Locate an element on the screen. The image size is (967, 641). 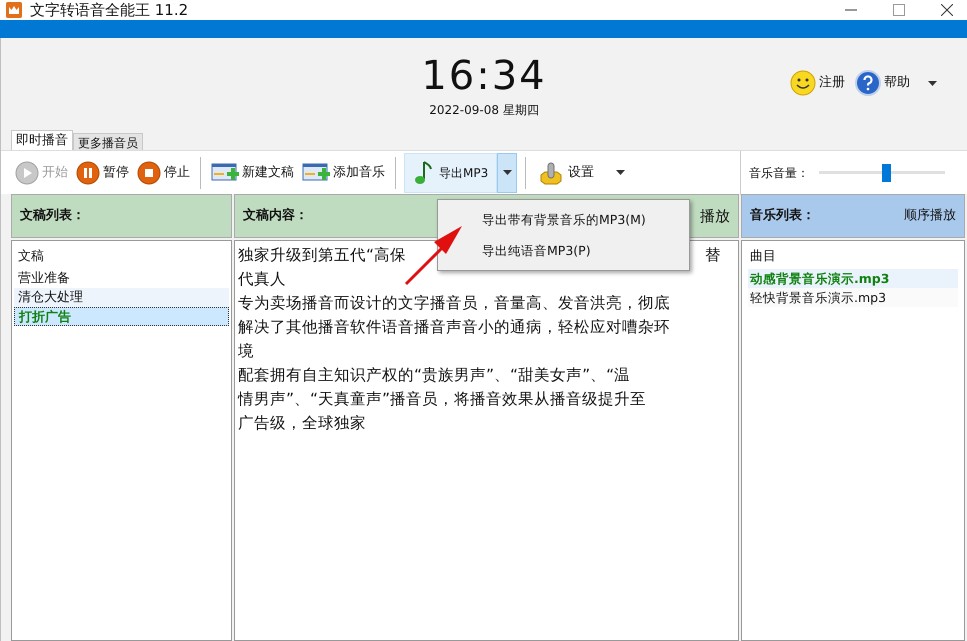
help-icon is located at coordinates (868, 83).